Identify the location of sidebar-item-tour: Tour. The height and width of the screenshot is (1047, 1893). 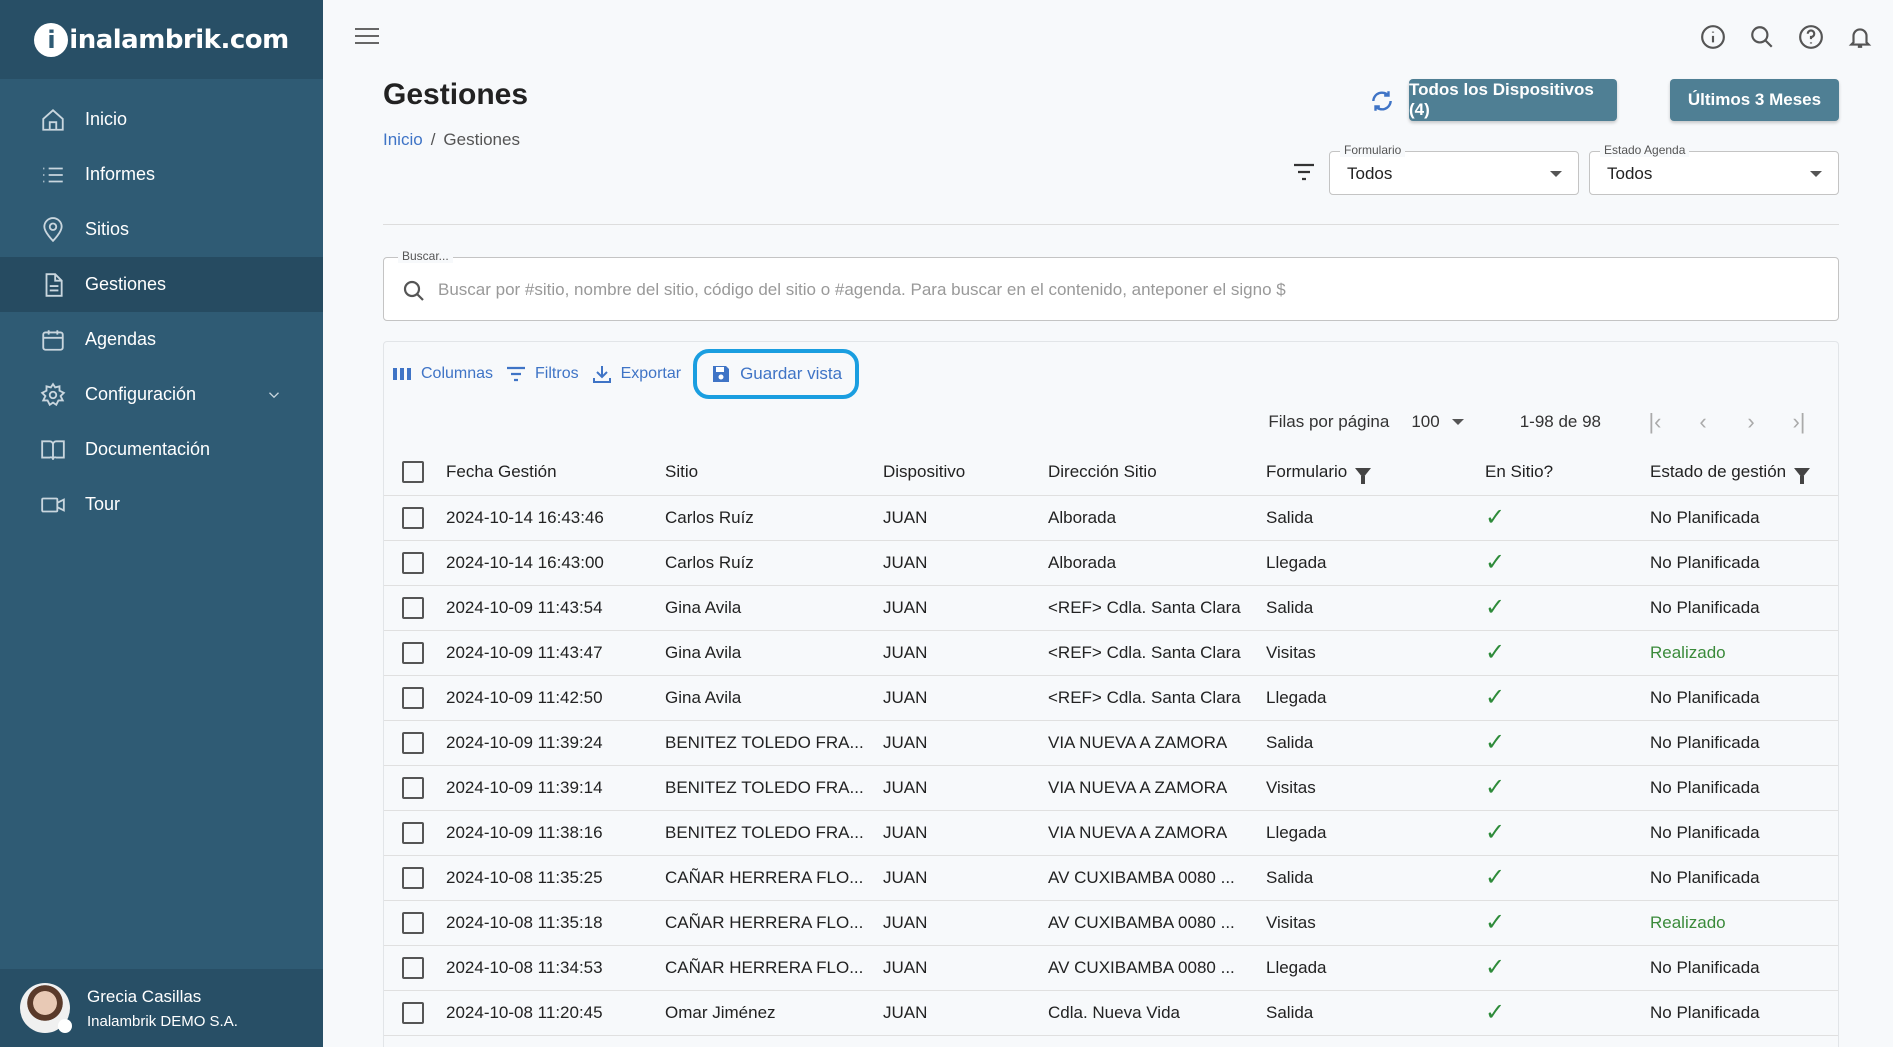
(161, 504).